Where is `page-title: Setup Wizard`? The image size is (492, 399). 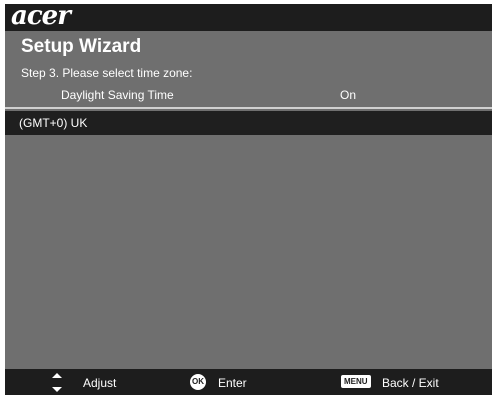 page-title: Setup Wizard is located at coordinates (81, 46).